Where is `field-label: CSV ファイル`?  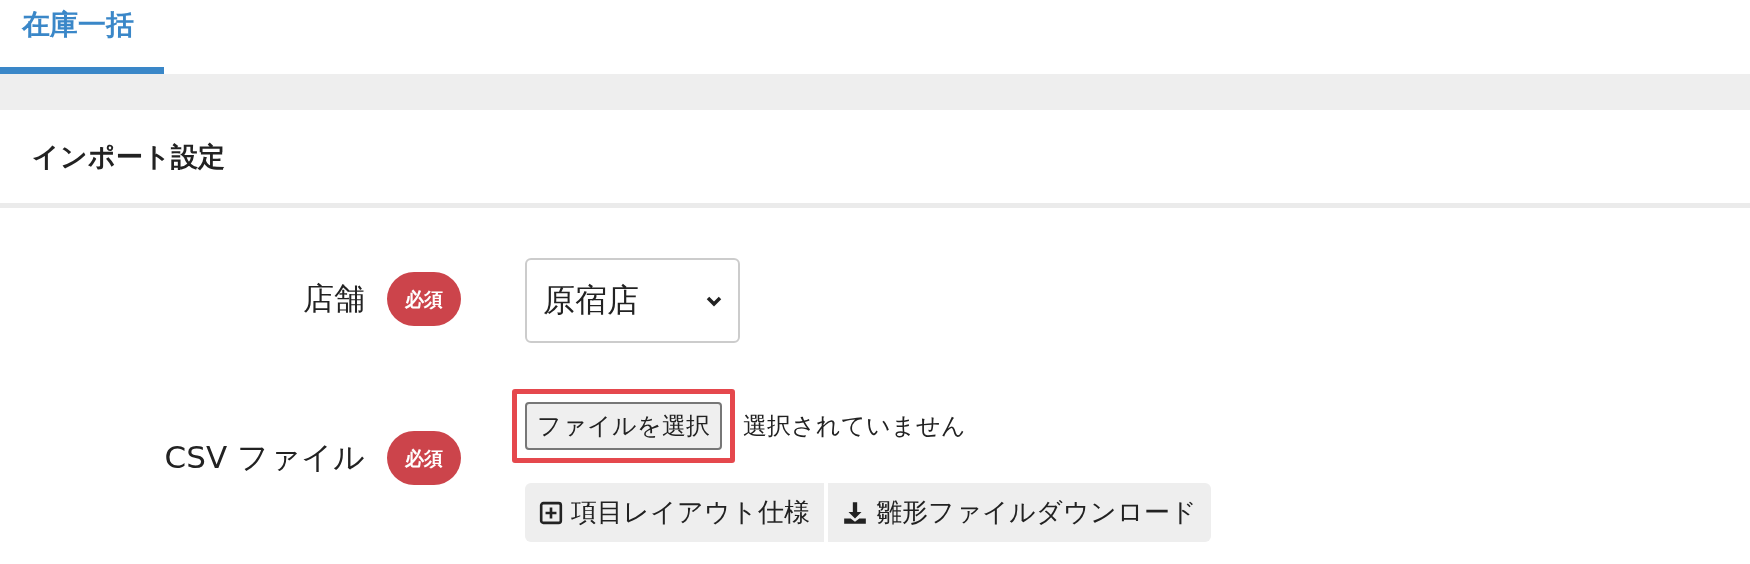 field-label: CSV ファイル is located at coordinates (264, 457).